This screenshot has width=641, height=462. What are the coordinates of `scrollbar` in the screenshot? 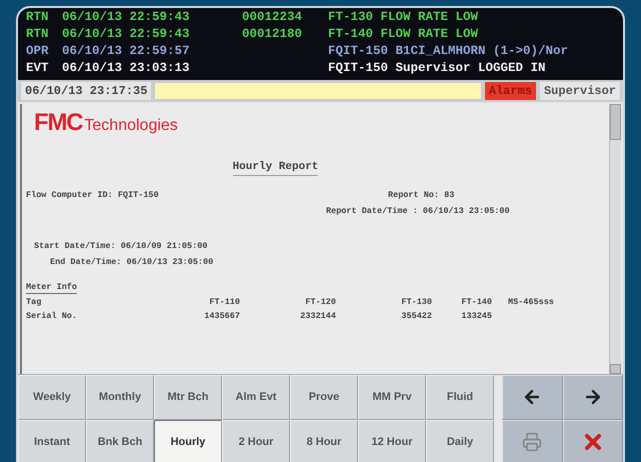 It's located at (615, 239).